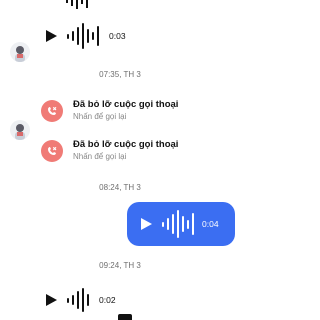  I want to click on audio-message-incoming: 0:03, so click(86, 36).